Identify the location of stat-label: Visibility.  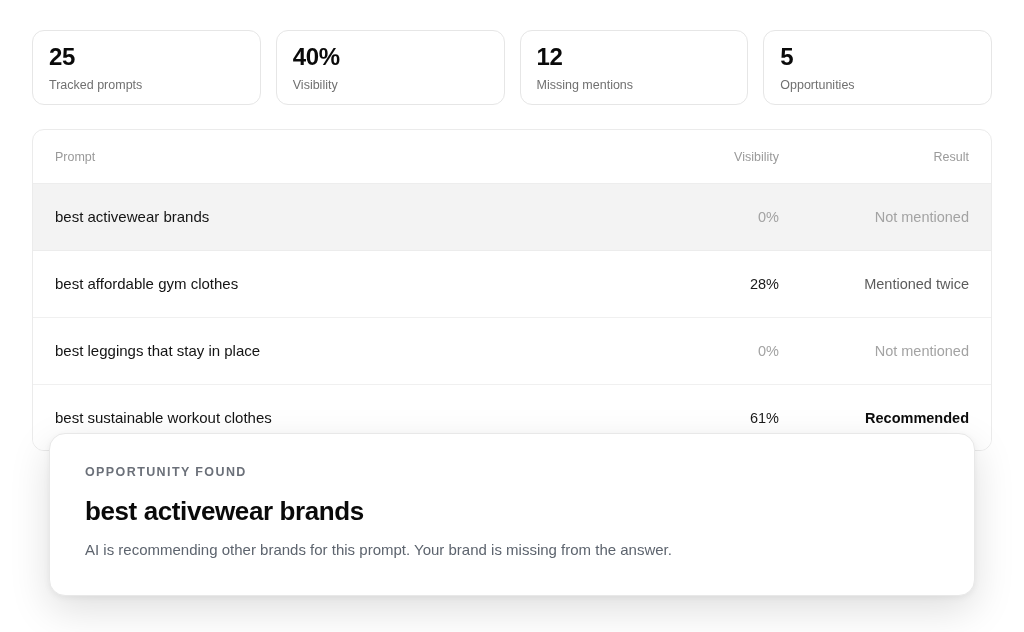
(315, 85).